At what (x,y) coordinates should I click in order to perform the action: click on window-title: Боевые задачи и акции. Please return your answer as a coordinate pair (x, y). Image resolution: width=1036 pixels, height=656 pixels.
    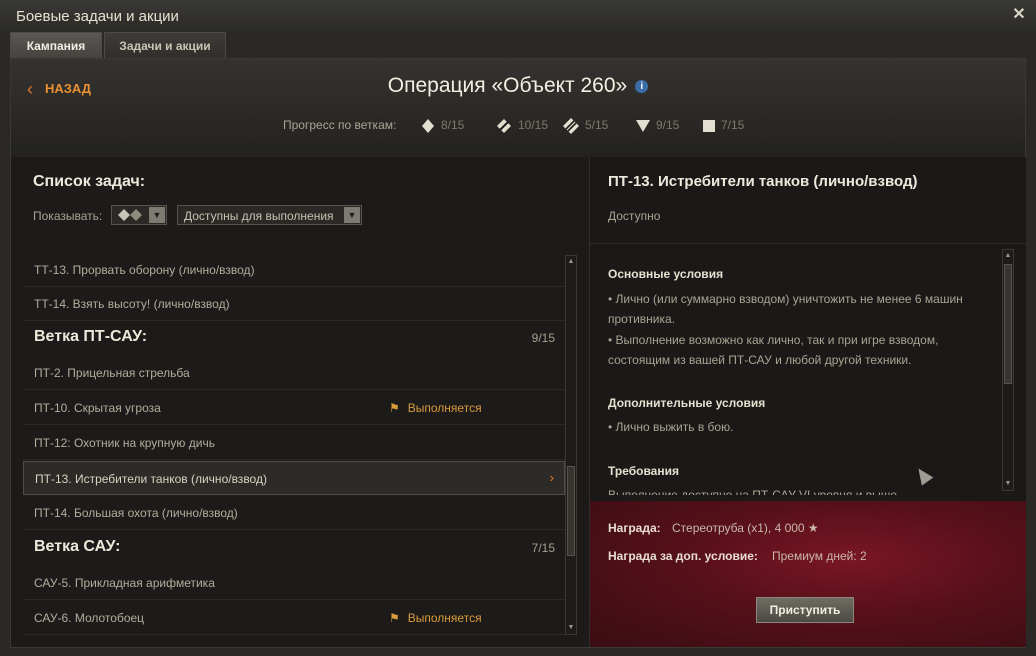
    Looking at the image, I should click on (97, 16).